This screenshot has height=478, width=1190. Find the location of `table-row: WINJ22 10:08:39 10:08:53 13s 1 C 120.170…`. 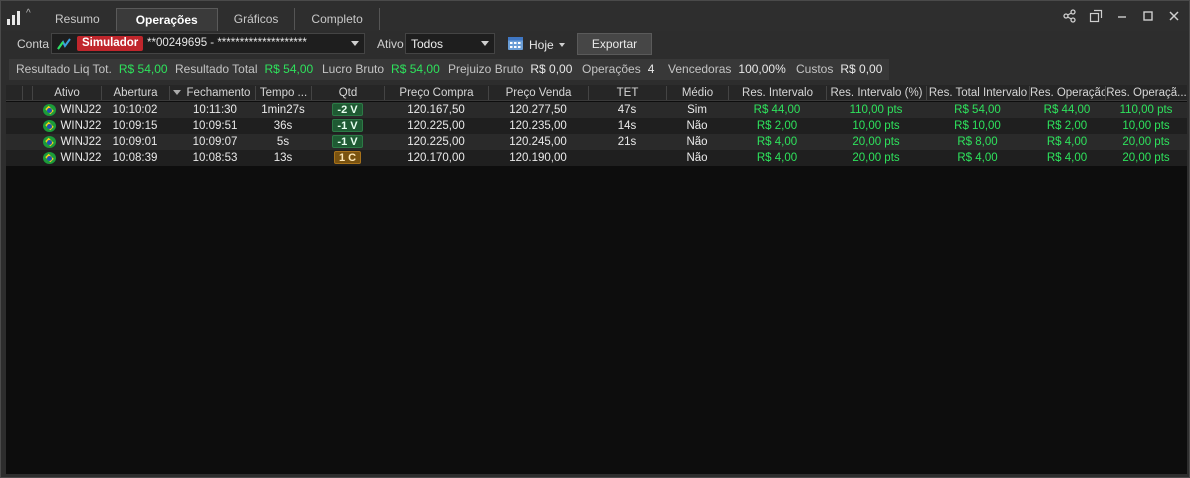

table-row: WINJ22 10:08:39 10:08:53 13s 1 C 120.170… is located at coordinates (596, 158).